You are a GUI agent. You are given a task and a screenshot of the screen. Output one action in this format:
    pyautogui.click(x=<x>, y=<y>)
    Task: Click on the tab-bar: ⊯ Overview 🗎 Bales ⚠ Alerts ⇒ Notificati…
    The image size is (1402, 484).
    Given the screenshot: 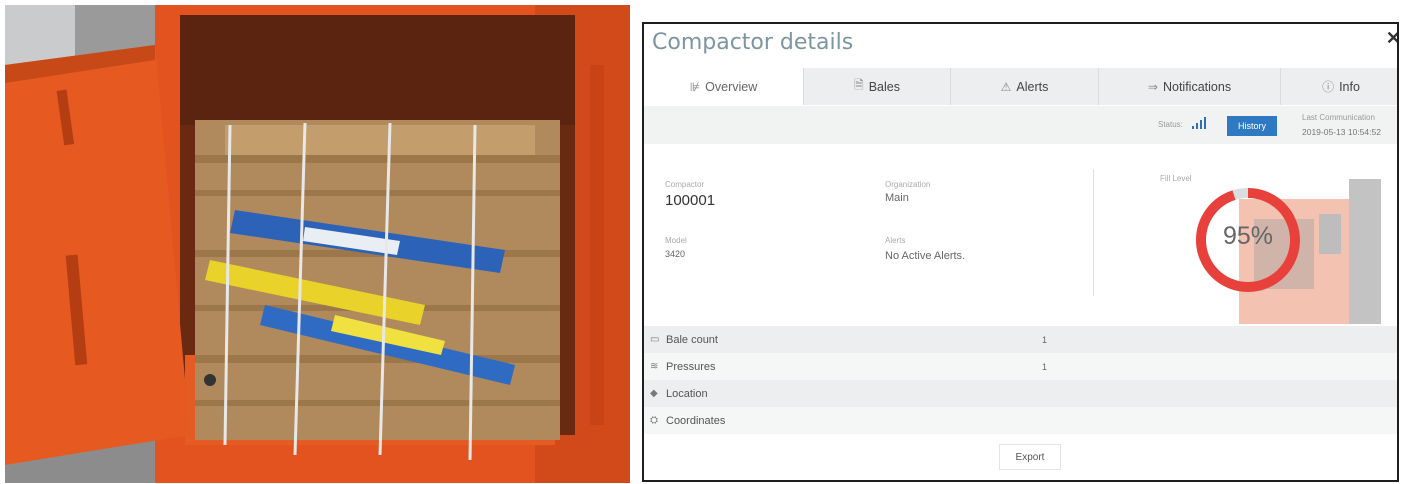 What is the action you would take?
    pyautogui.click(x=1020, y=86)
    